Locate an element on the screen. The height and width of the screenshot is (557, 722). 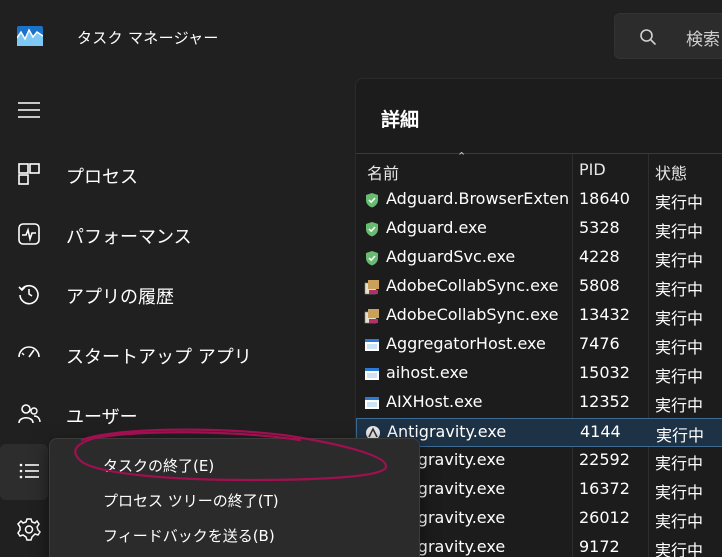
sidebar-item-services is located at coordinates (24, 529).